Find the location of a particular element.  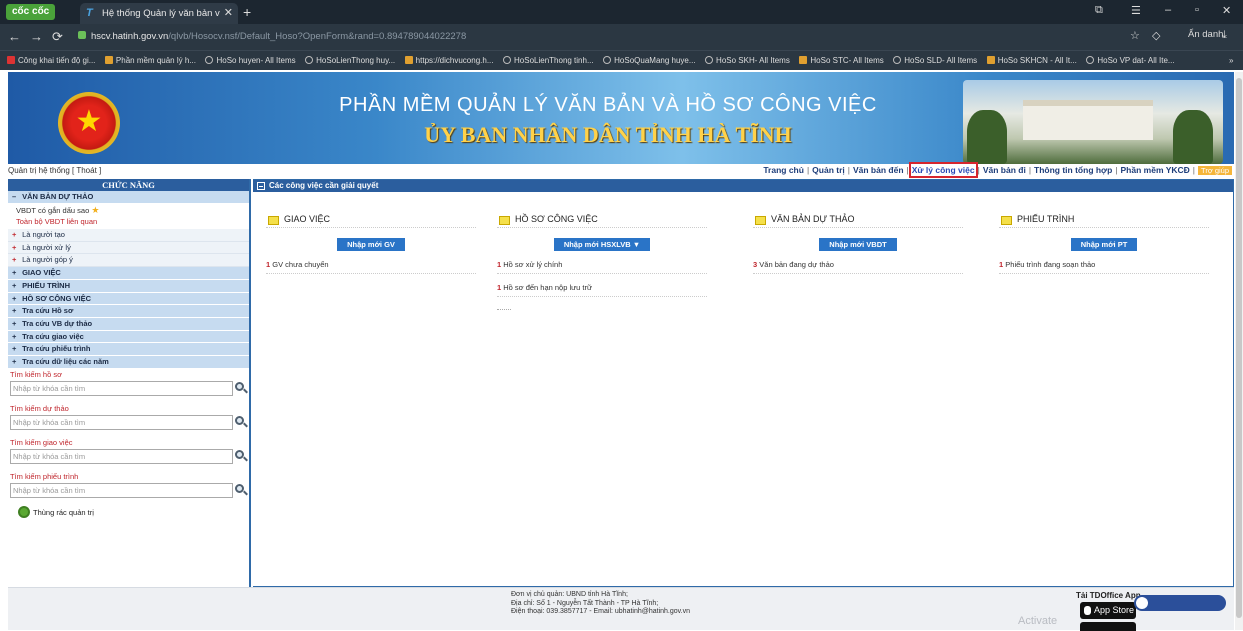

sidebar-item-starred-drafts: VBDT có gắn dấu sao ★ is located at coordinates (128, 210).